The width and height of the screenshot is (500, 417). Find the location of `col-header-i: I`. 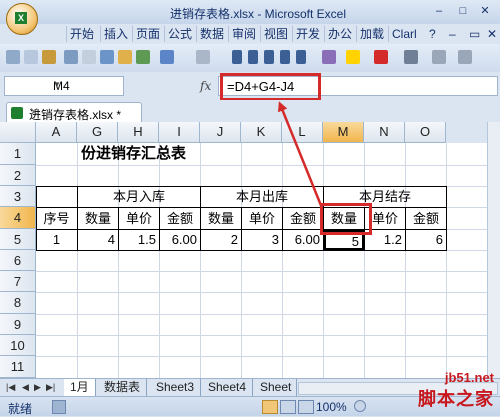

col-header-i: I is located at coordinates (179, 132).